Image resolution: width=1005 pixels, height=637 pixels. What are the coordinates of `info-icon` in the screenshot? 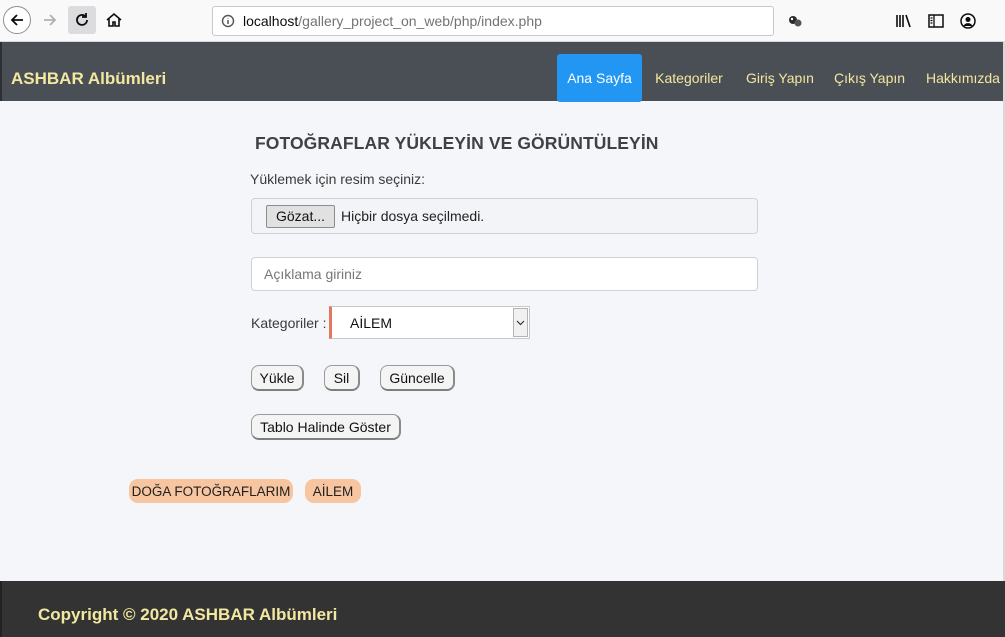 It's located at (228, 21).